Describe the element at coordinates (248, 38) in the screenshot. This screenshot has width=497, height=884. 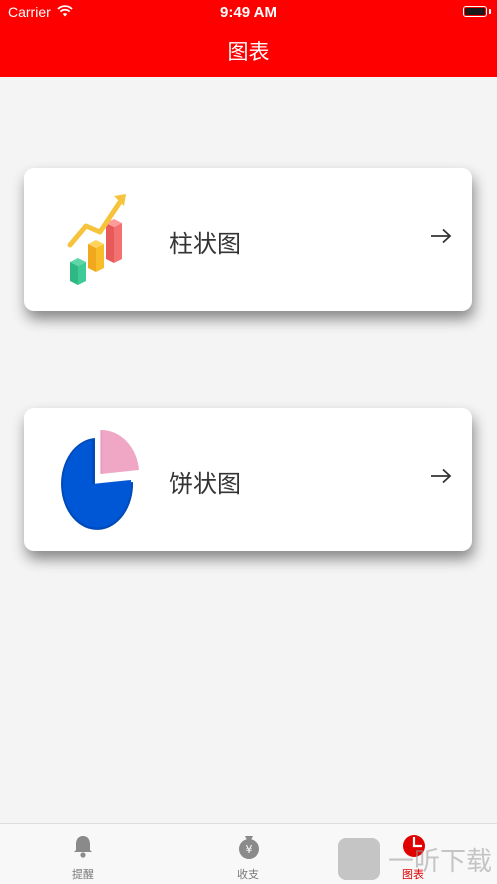
I see `header-bar: Carrier 9:49 AM 图表` at that location.